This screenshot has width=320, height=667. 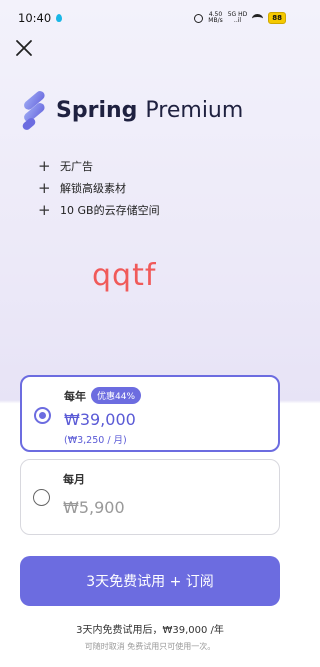 I want to click on close-icon, so click(x=24, y=48).